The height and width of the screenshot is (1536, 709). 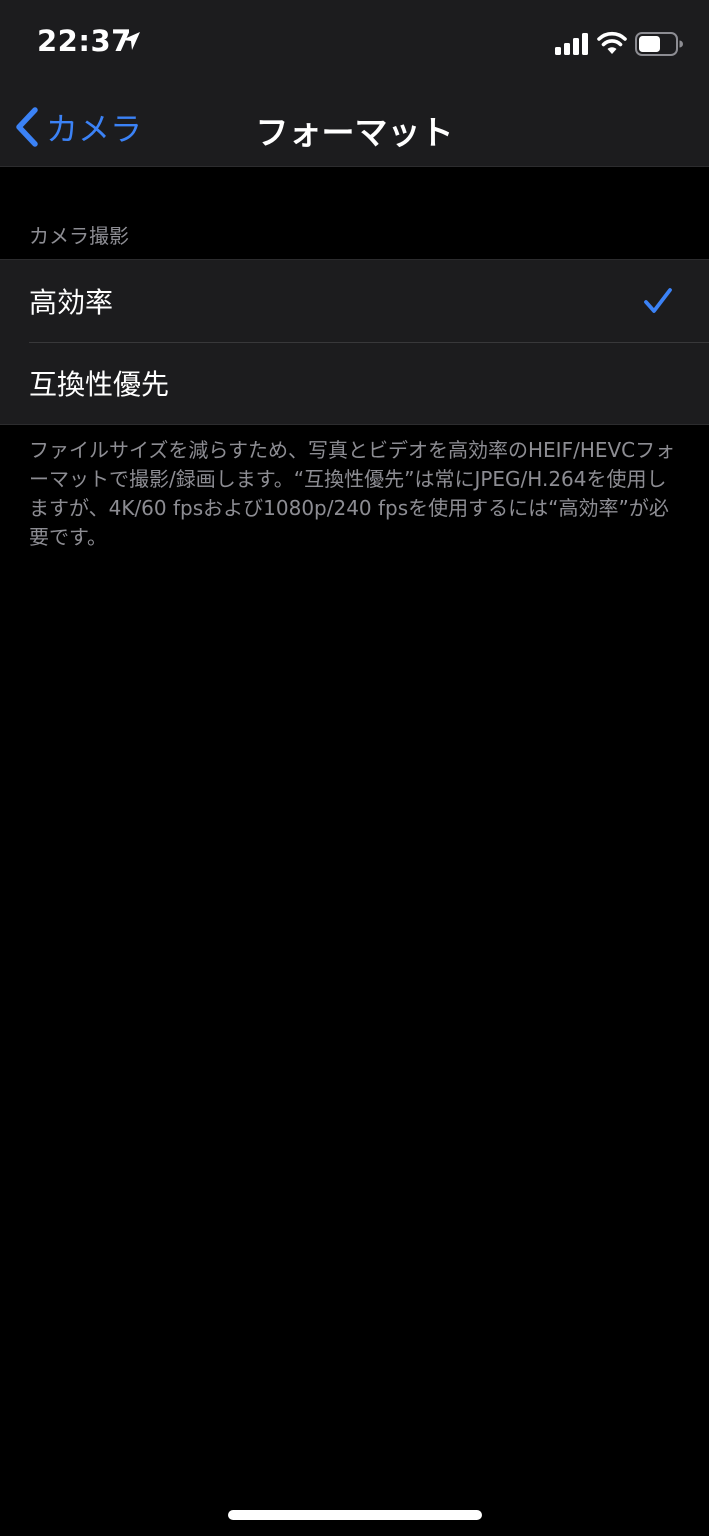 I want to click on format-options-list: 高効率 互換性優先, so click(x=354, y=342).